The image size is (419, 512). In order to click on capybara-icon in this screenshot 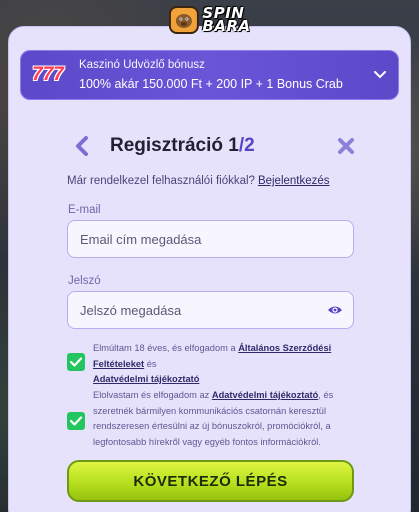, I will do `click(183, 20)`.